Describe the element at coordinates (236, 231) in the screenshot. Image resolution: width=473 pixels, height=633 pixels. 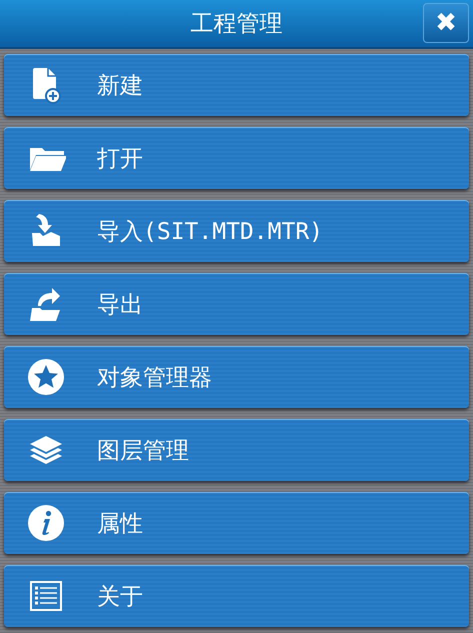
I see `menu-item: 导入(SIT.MTD.MTR)` at that location.